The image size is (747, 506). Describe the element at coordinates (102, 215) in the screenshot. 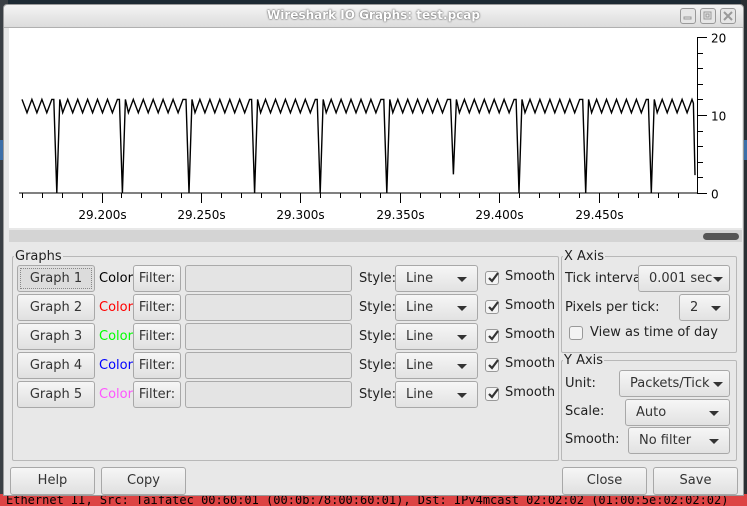

I see `x-tick-label: 29.200s` at that location.